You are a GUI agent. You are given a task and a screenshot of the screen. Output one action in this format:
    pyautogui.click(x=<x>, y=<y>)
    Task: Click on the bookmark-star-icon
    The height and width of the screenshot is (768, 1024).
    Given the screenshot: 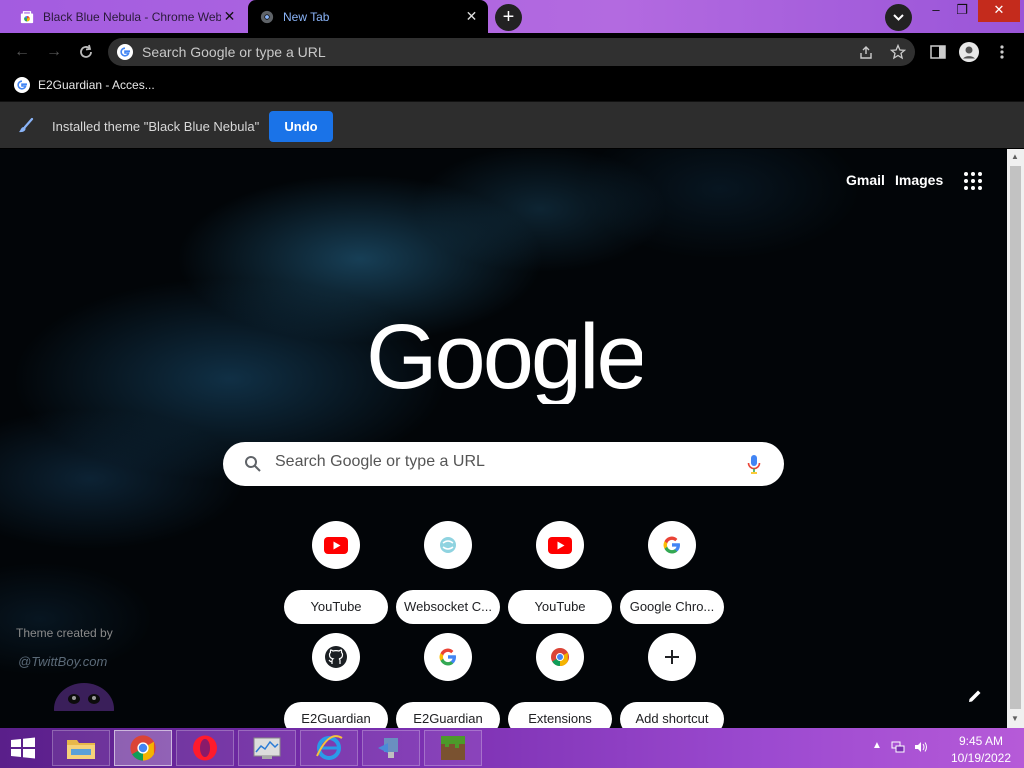 What is the action you would take?
    pyautogui.click(x=898, y=52)
    